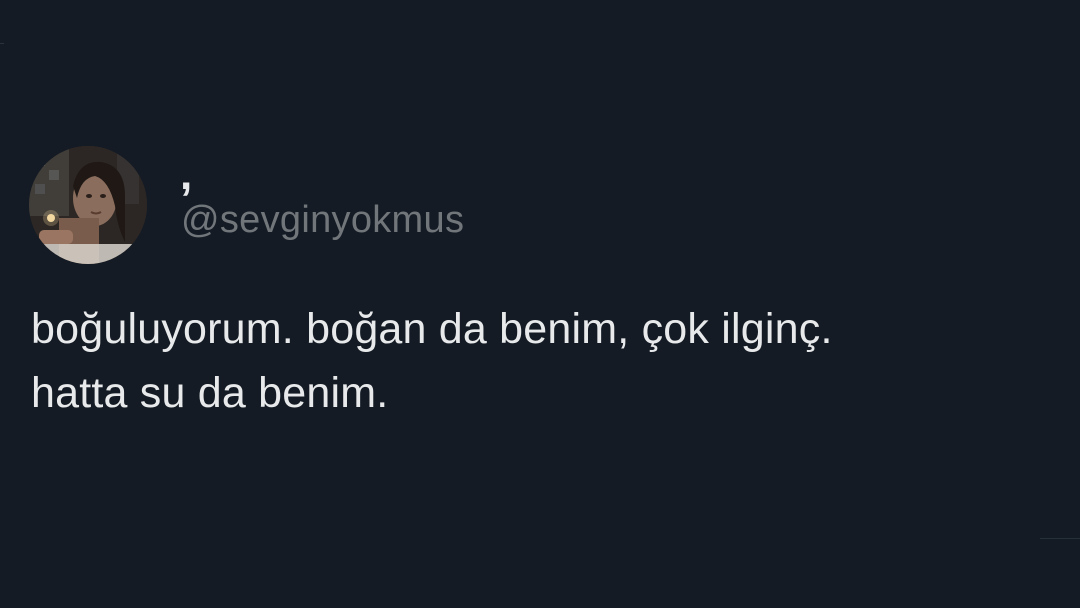 The image size is (1080, 608). Describe the element at coordinates (322, 220) in the screenshot. I see `username-handle: @sevginyokmus` at that location.